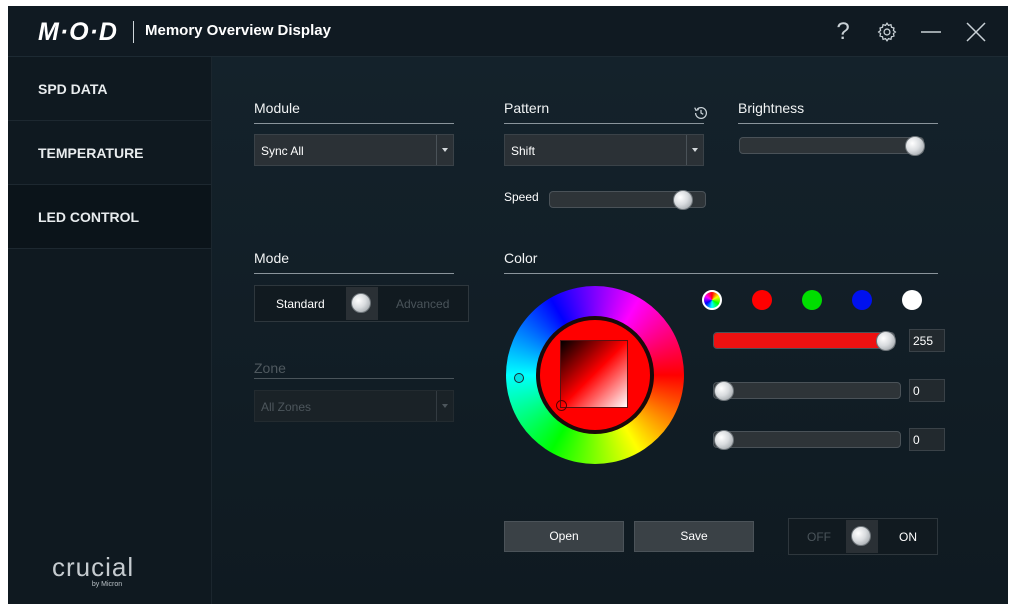  I want to click on color-label: Color, so click(521, 258).